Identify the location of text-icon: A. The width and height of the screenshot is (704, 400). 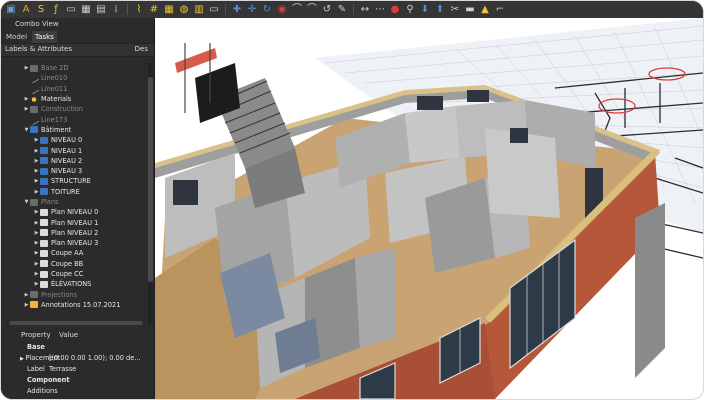
(26, 10).